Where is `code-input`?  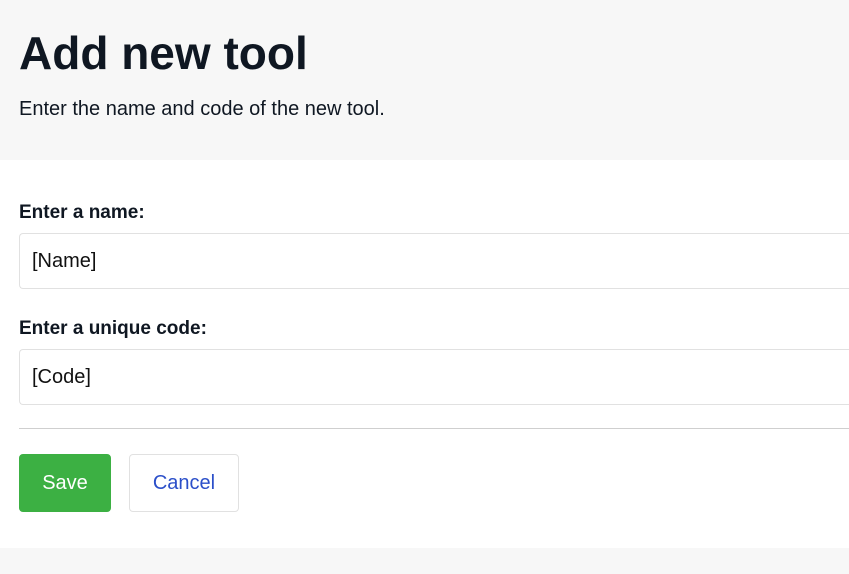
code-input is located at coordinates (434, 377).